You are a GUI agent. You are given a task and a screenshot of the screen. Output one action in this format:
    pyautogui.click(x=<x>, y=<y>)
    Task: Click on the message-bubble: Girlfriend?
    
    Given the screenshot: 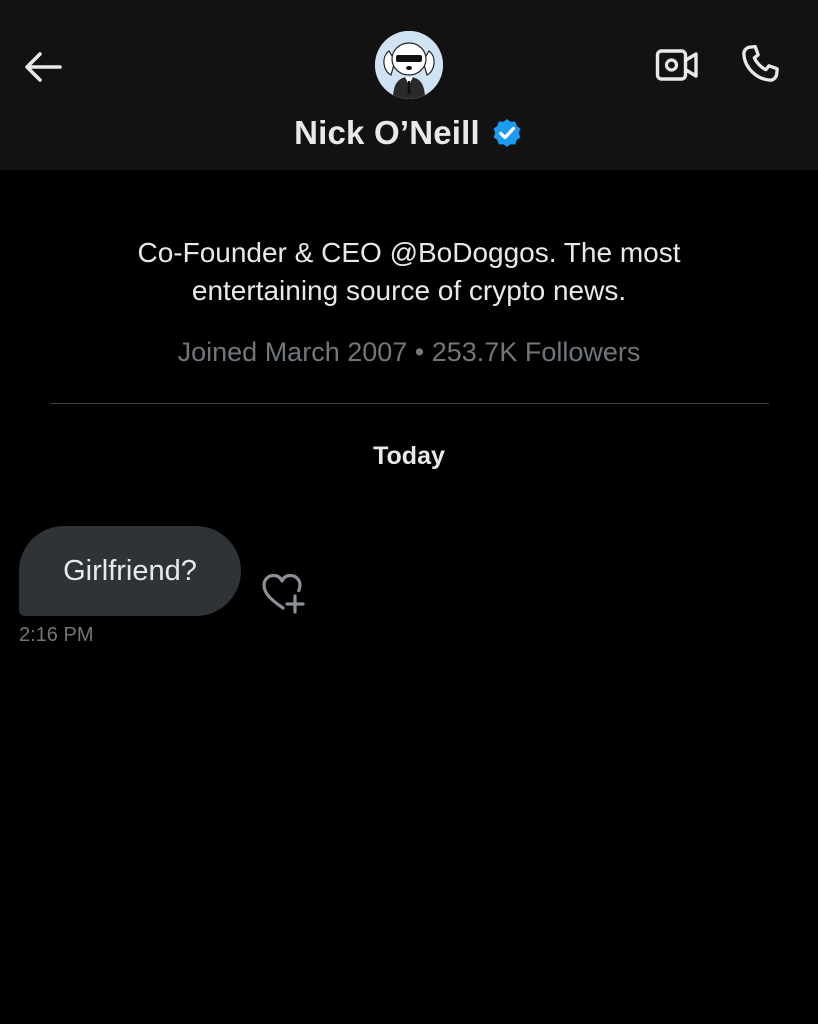 What is the action you would take?
    pyautogui.click(x=130, y=571)
    